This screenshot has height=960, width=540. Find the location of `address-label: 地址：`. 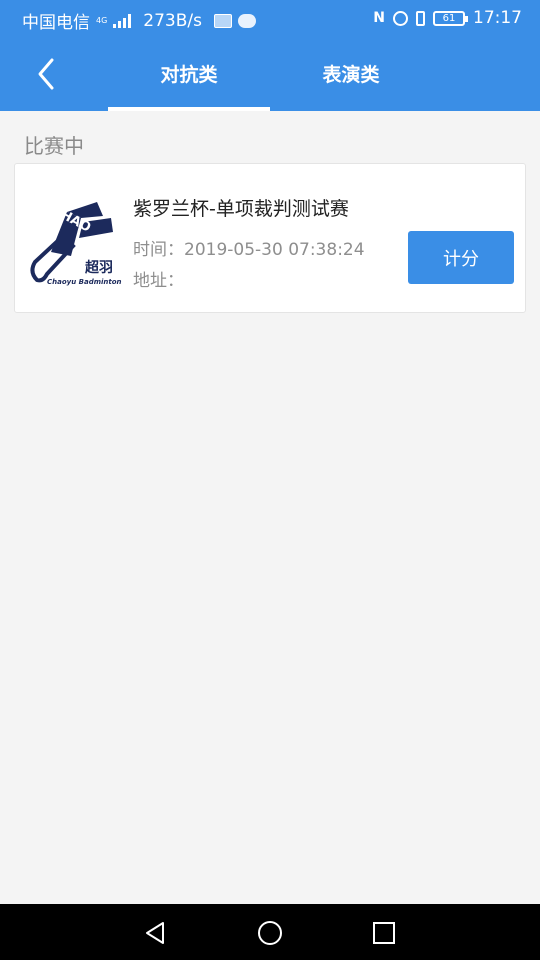

address-label: 地址： is located at coordinates (158, 281).